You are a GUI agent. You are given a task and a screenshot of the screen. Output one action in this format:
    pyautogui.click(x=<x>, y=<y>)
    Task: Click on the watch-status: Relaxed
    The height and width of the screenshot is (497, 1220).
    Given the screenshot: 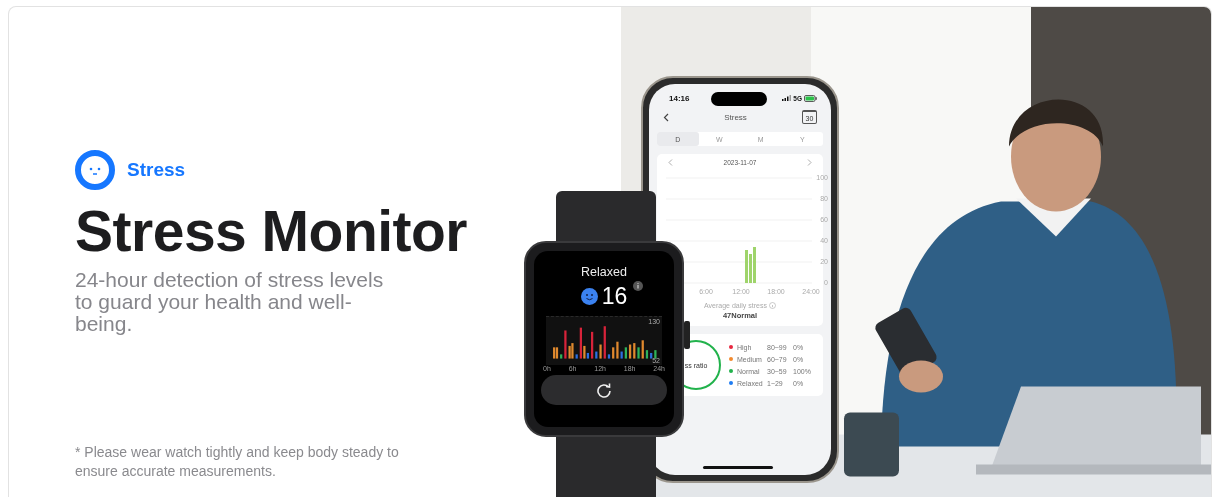 What is the action you would take?
    pyautogui.click(x=604, y=272)
    